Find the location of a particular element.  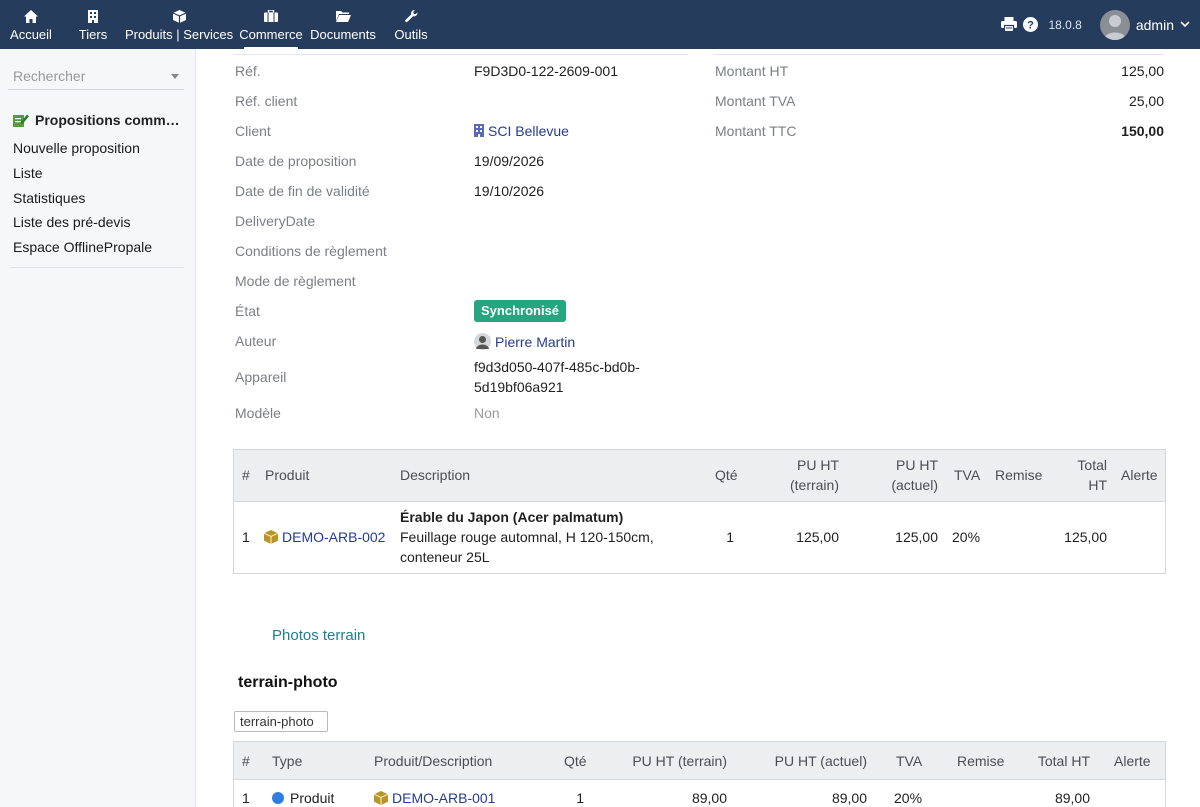

product-link: DEMO-ARB-001 is located at coordinates (443, 798).